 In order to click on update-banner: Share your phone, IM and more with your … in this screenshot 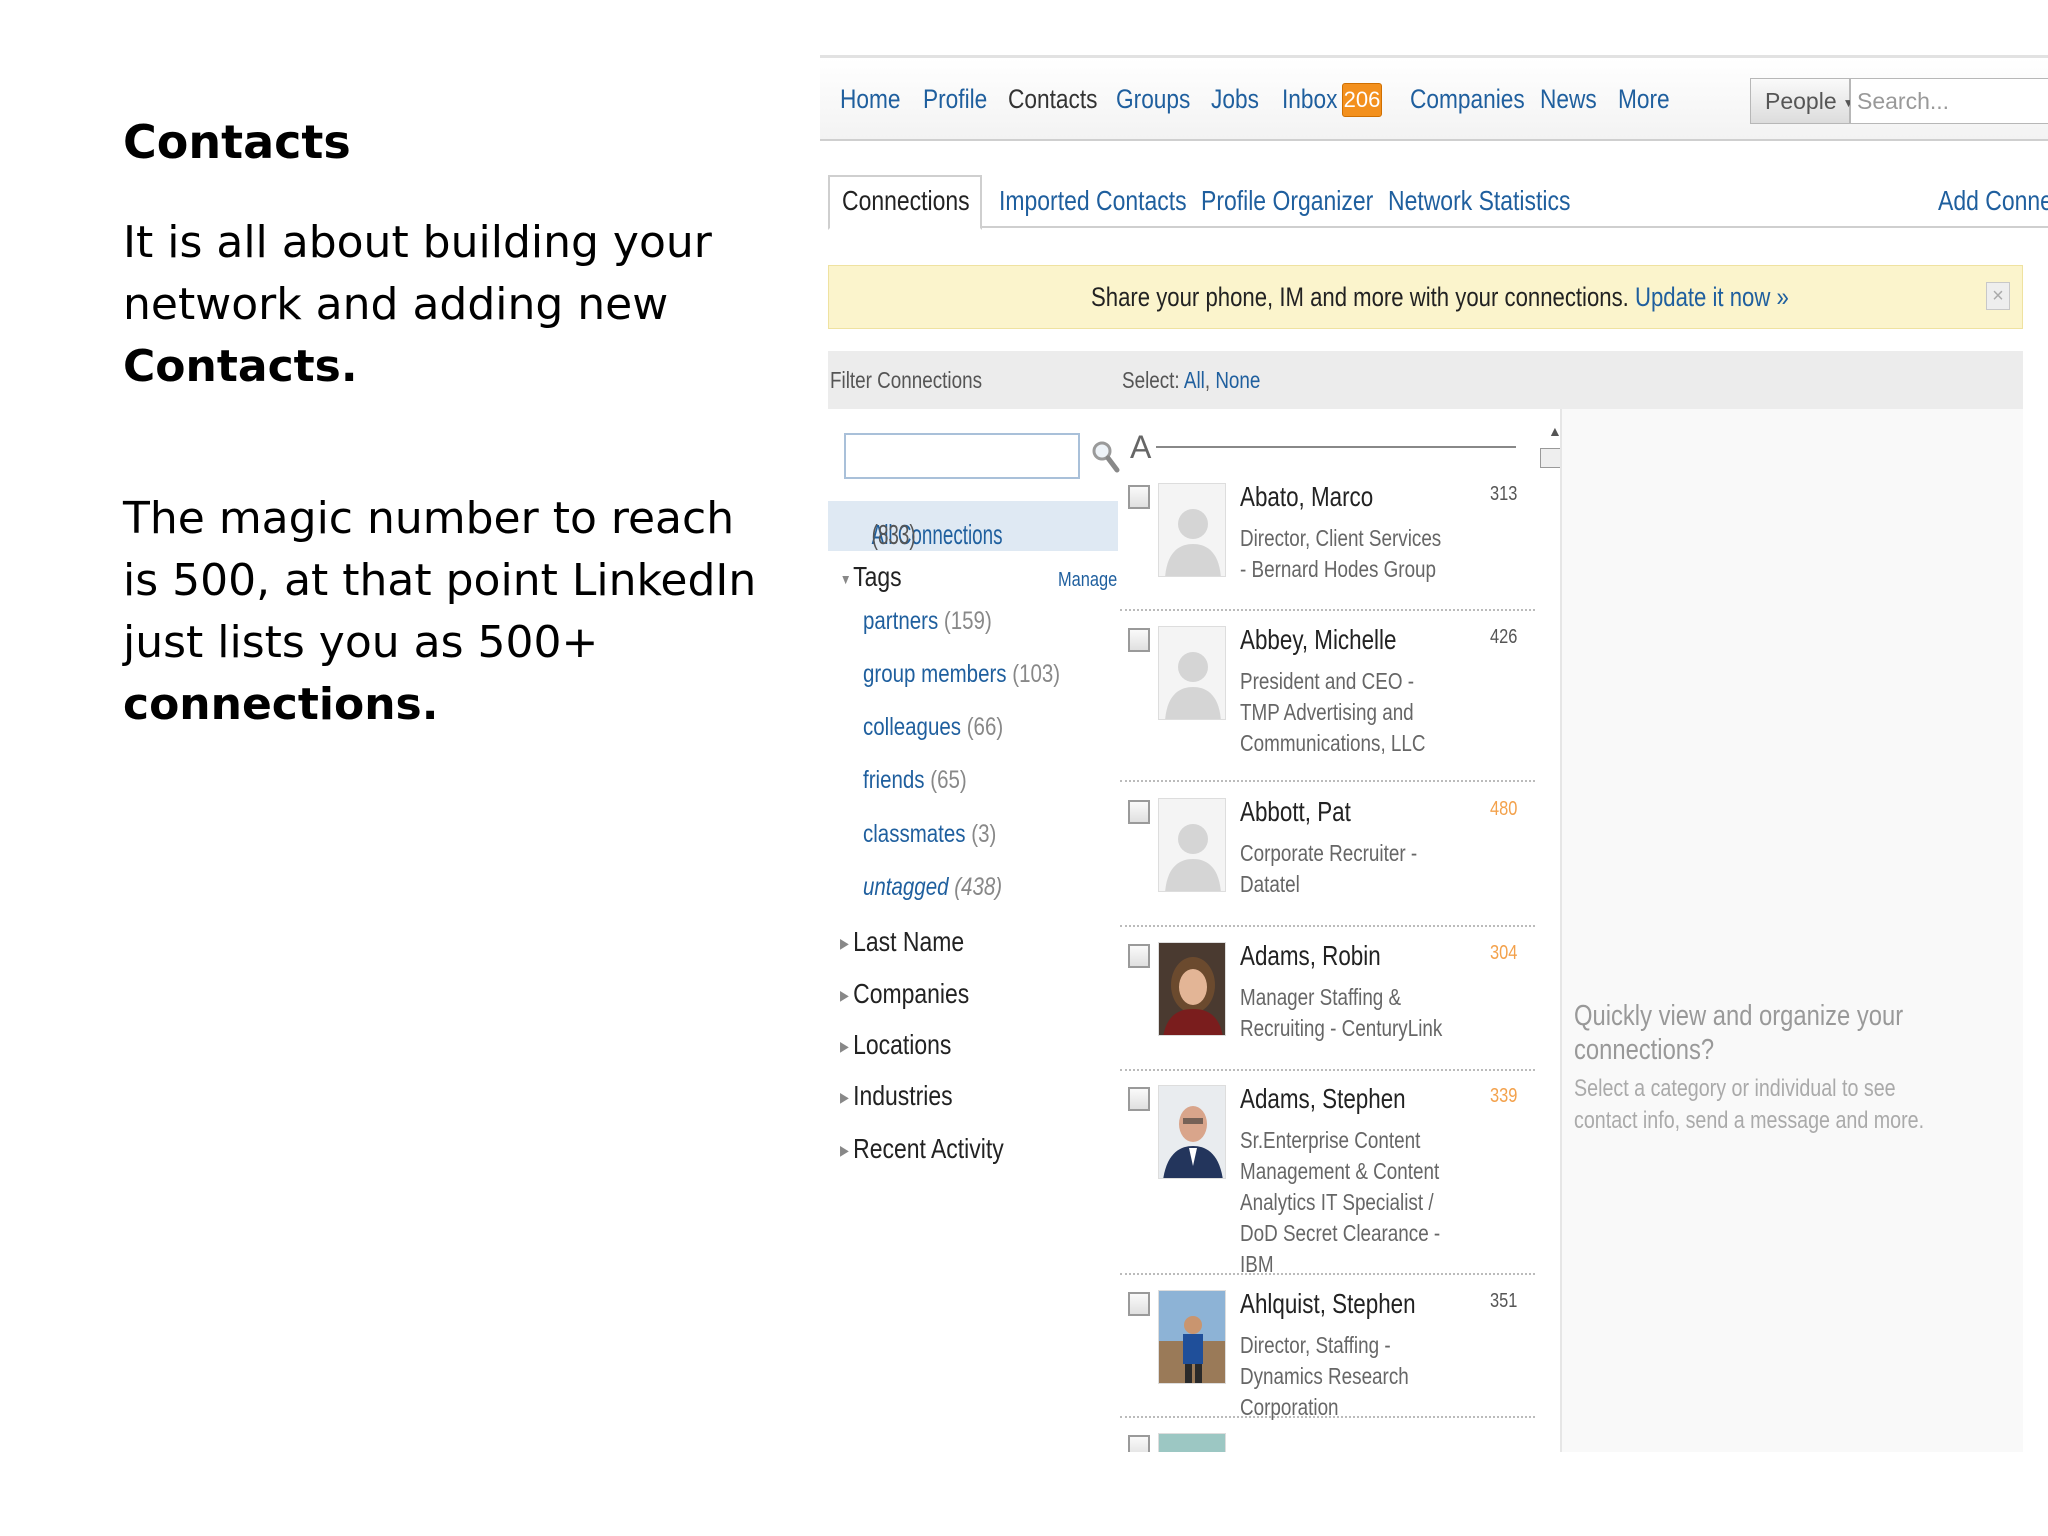, I will do `click(1425, 297)`.